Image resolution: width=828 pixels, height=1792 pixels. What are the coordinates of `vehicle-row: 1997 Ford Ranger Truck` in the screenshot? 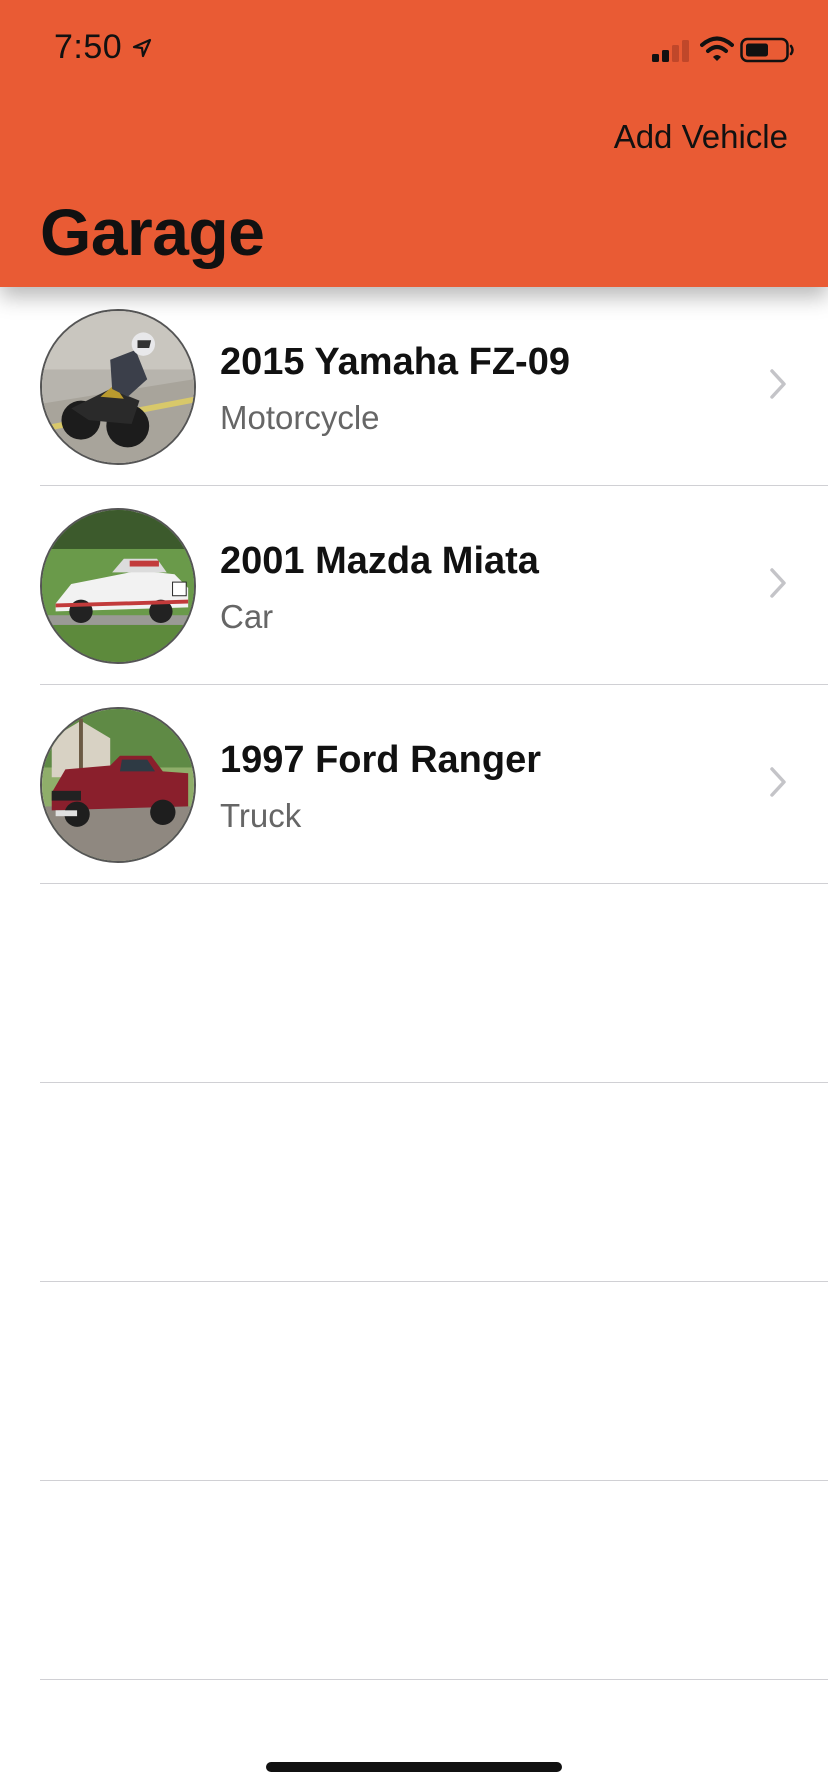 It's located at (434, 784).